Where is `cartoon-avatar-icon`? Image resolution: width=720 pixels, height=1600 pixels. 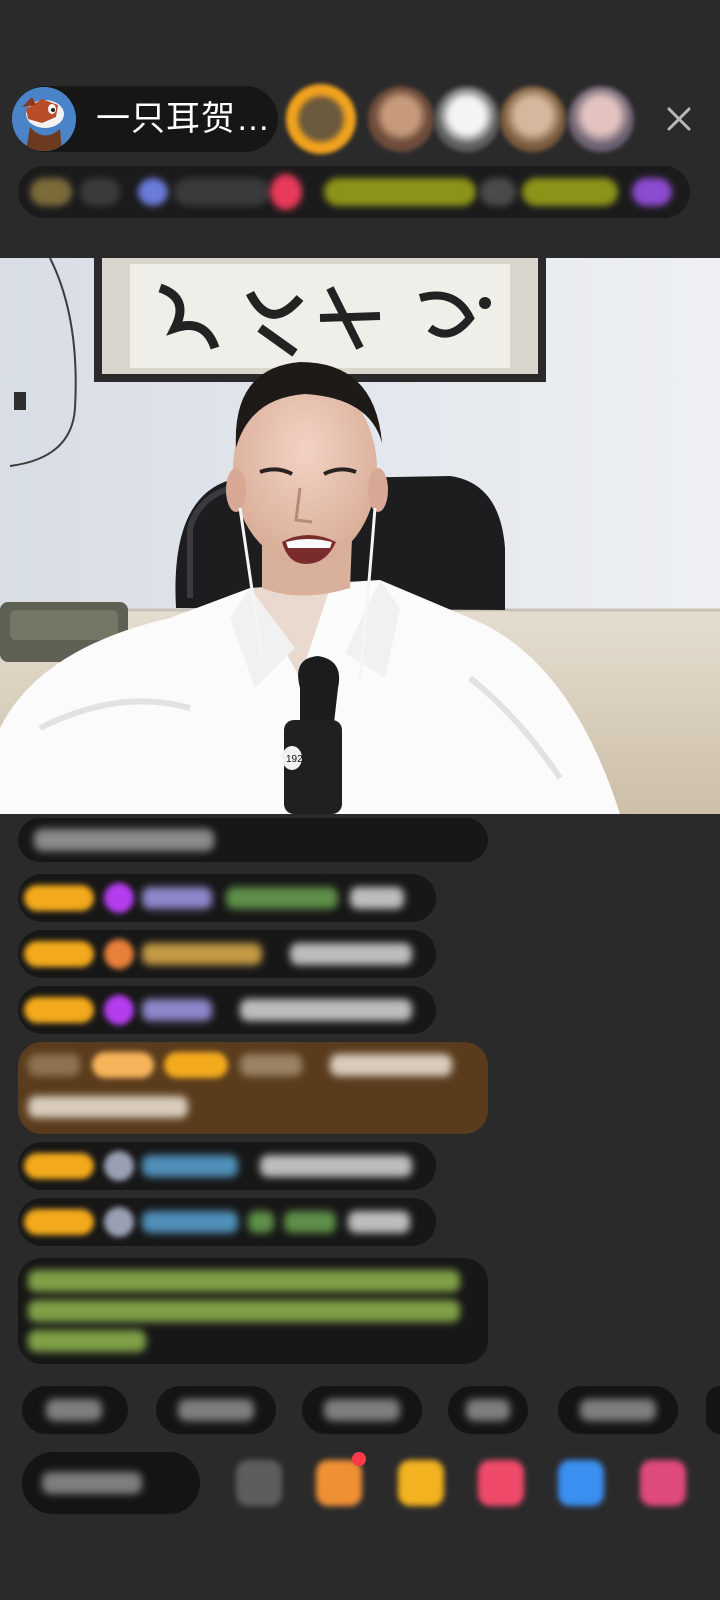 cartoon-avatar-icon is located at coordinates (44, 119).